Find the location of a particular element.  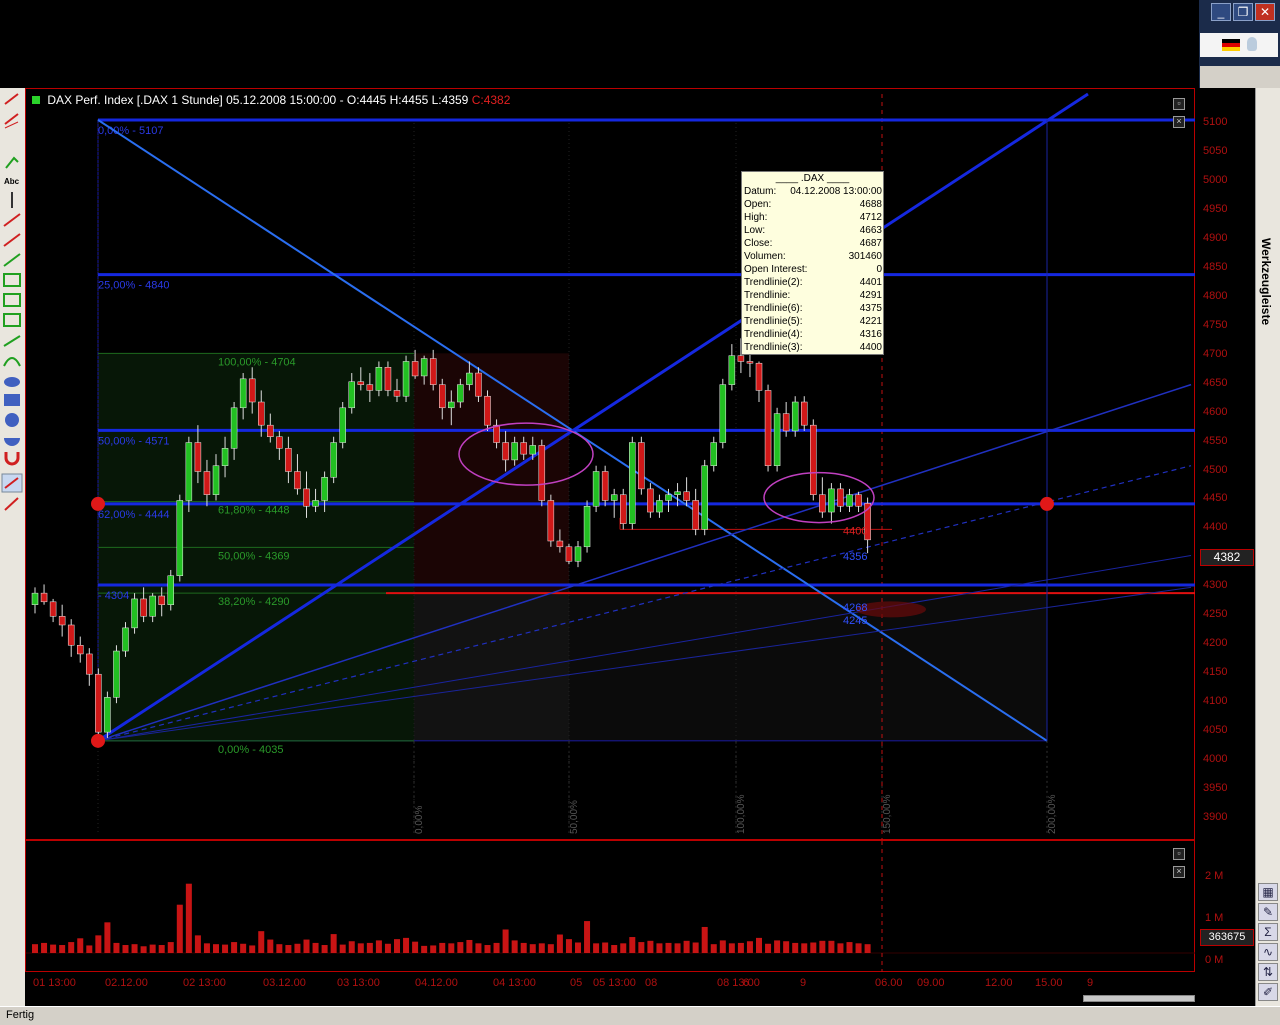

pencil-icon: ✐ is located at coordinates (1268, 992).